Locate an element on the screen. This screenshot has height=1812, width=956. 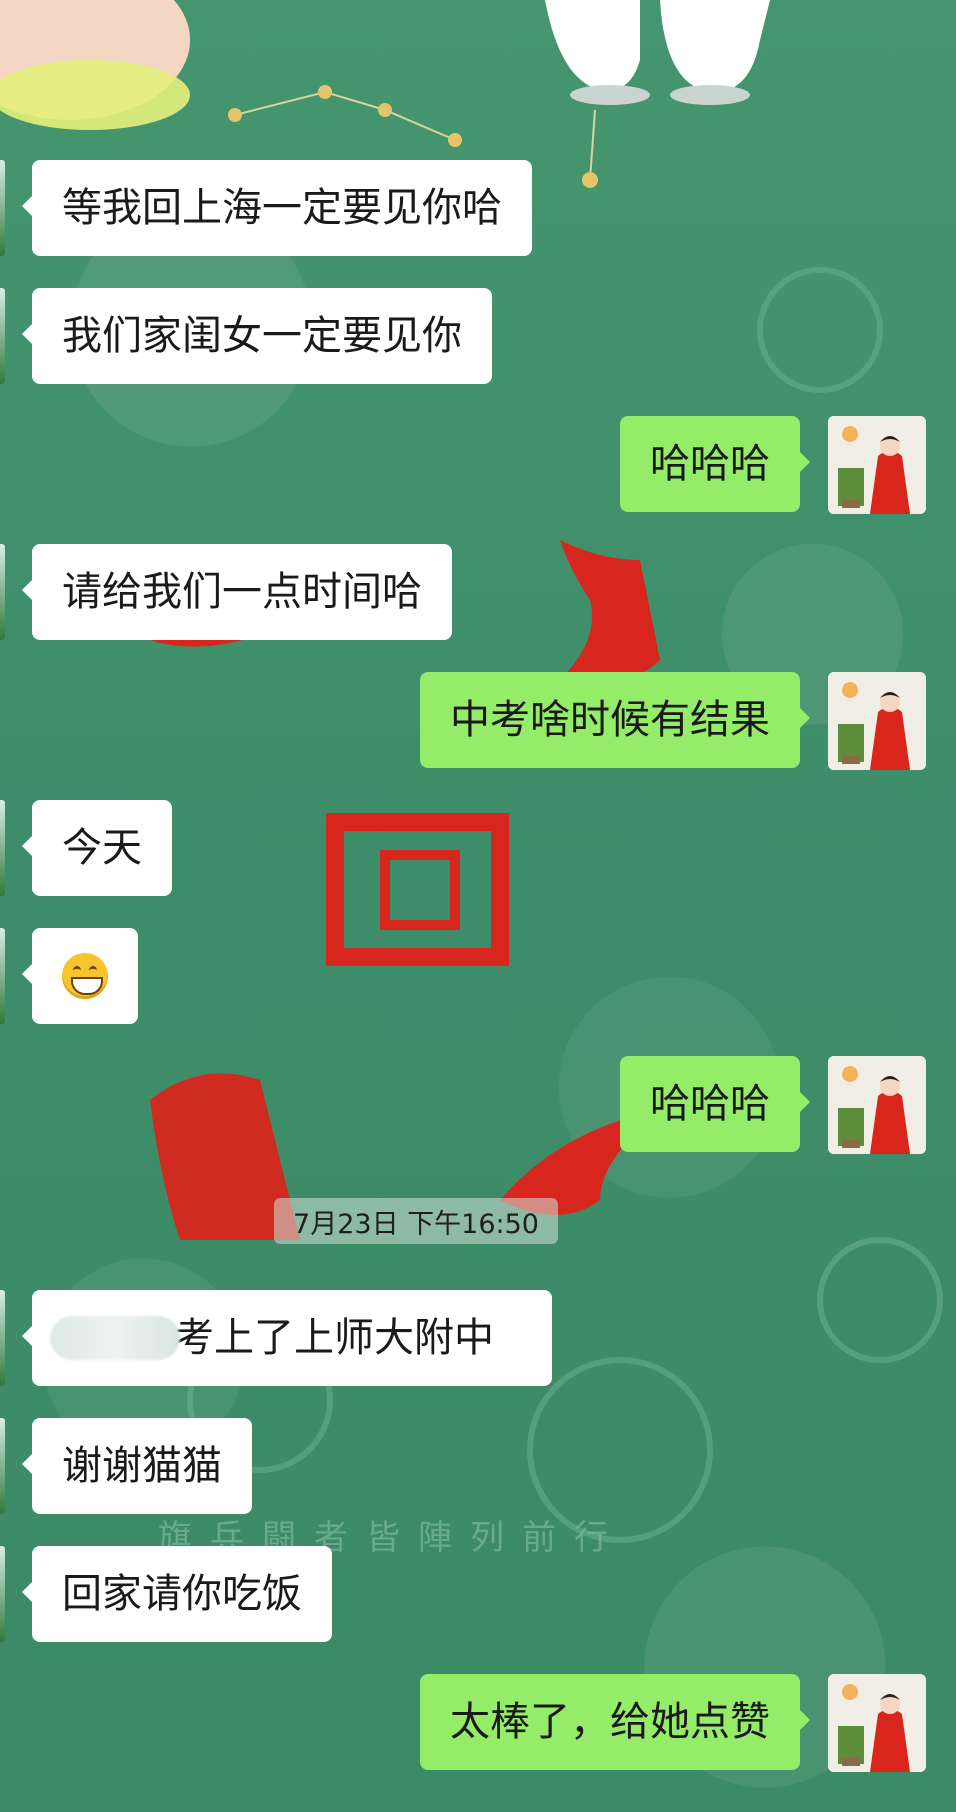
message-text: 考上了上师大附中 is located at coordinates (334, 1338).